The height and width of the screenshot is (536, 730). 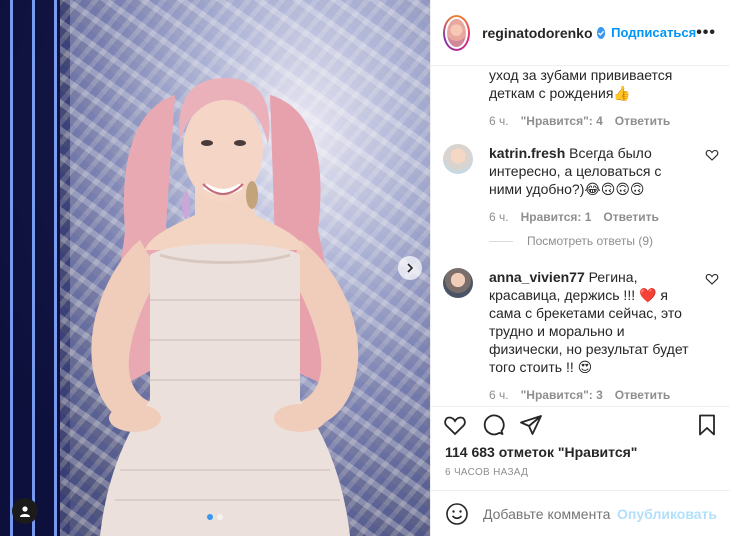 What do you see at coordinates (547, 513) in the screenshot?
I see `comment-input` at bounding box center [547, 513].